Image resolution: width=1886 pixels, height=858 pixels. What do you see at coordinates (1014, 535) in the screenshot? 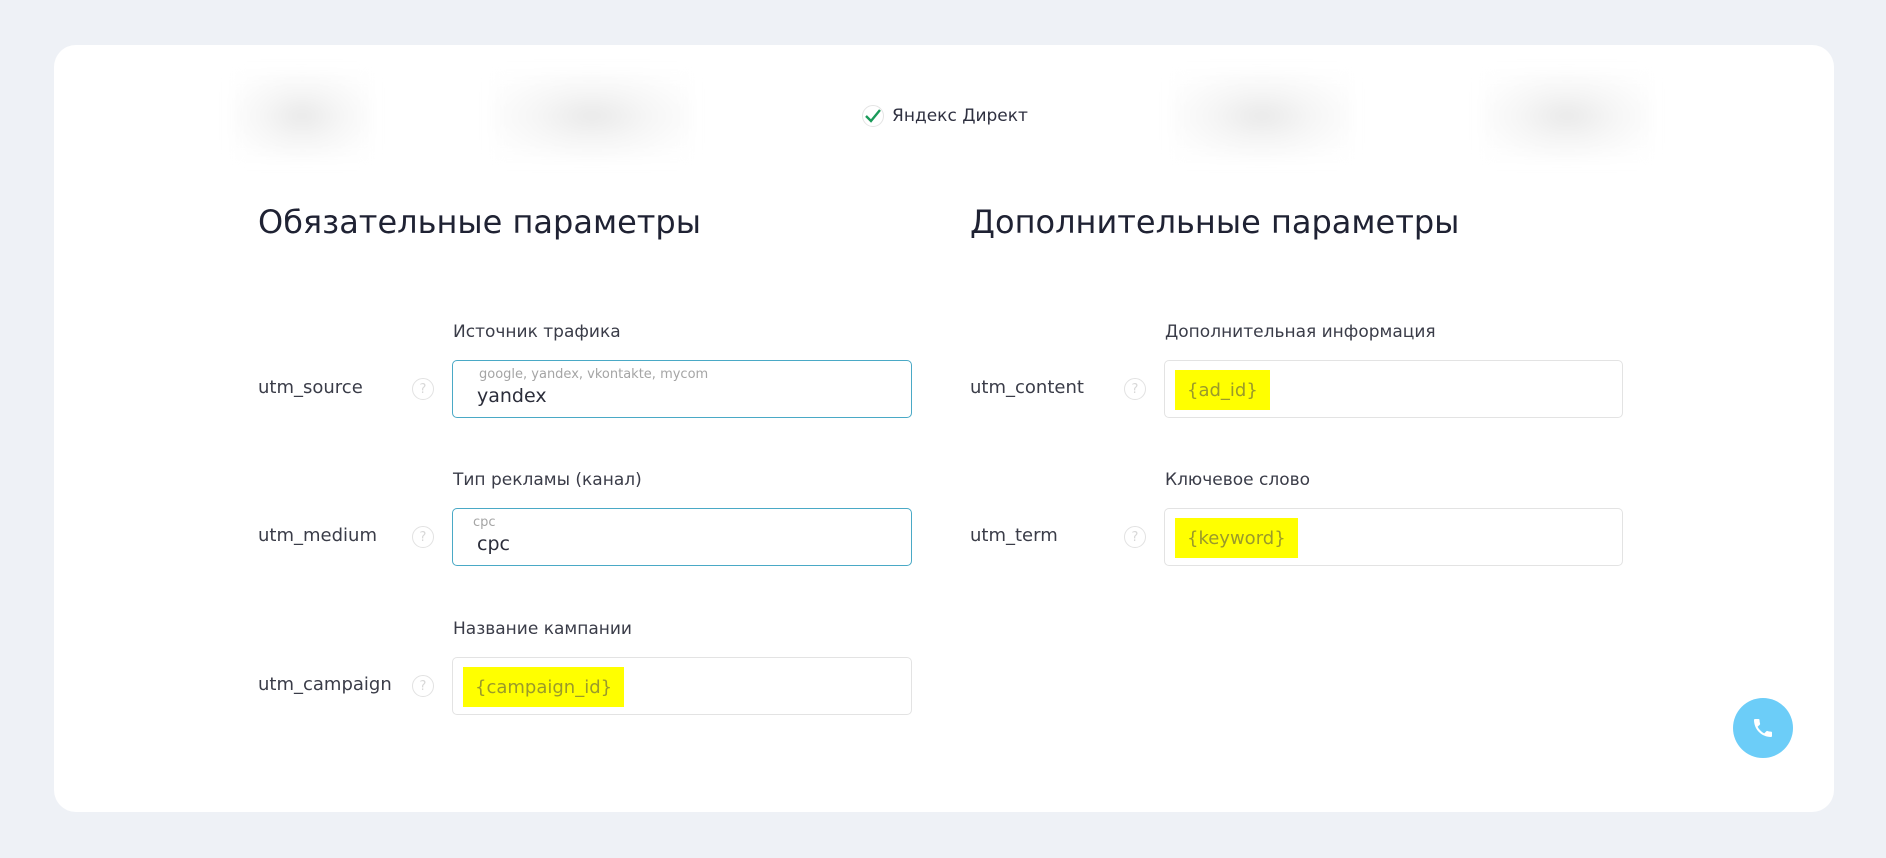
I see `param-name: utm_term` at bounding box center [1014, 535].